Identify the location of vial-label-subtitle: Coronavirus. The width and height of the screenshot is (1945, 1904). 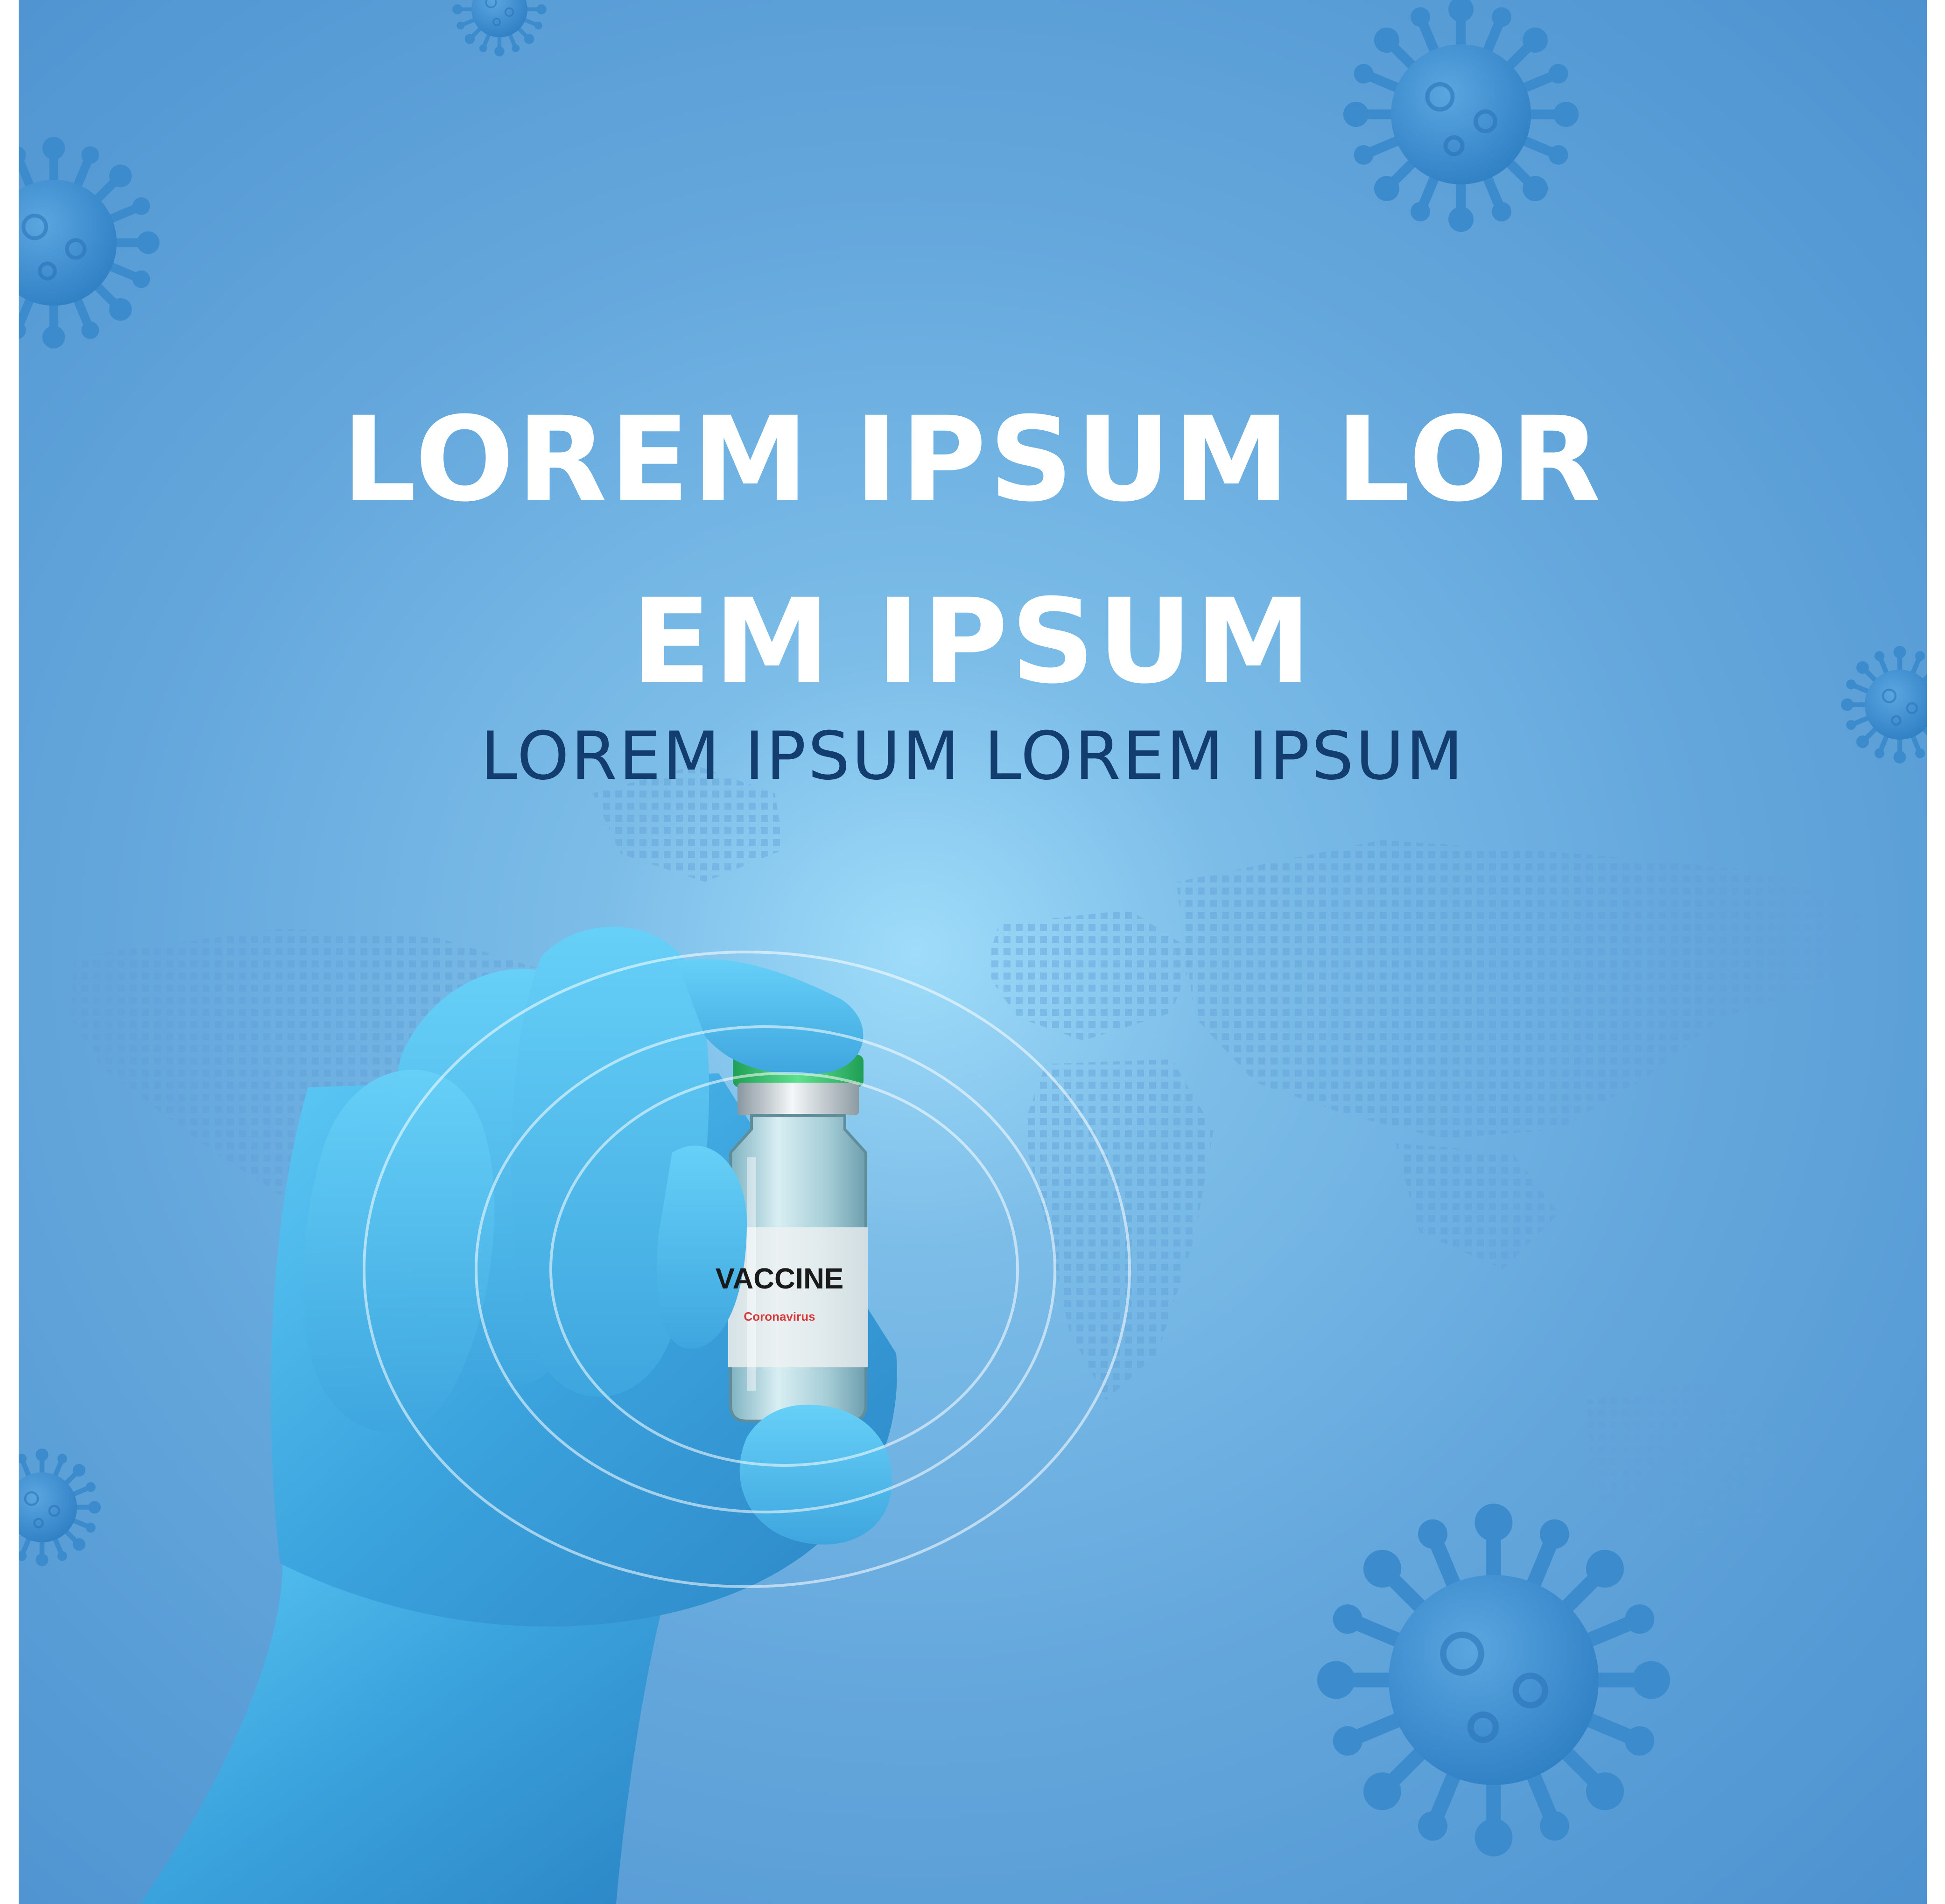
(779, 1316).